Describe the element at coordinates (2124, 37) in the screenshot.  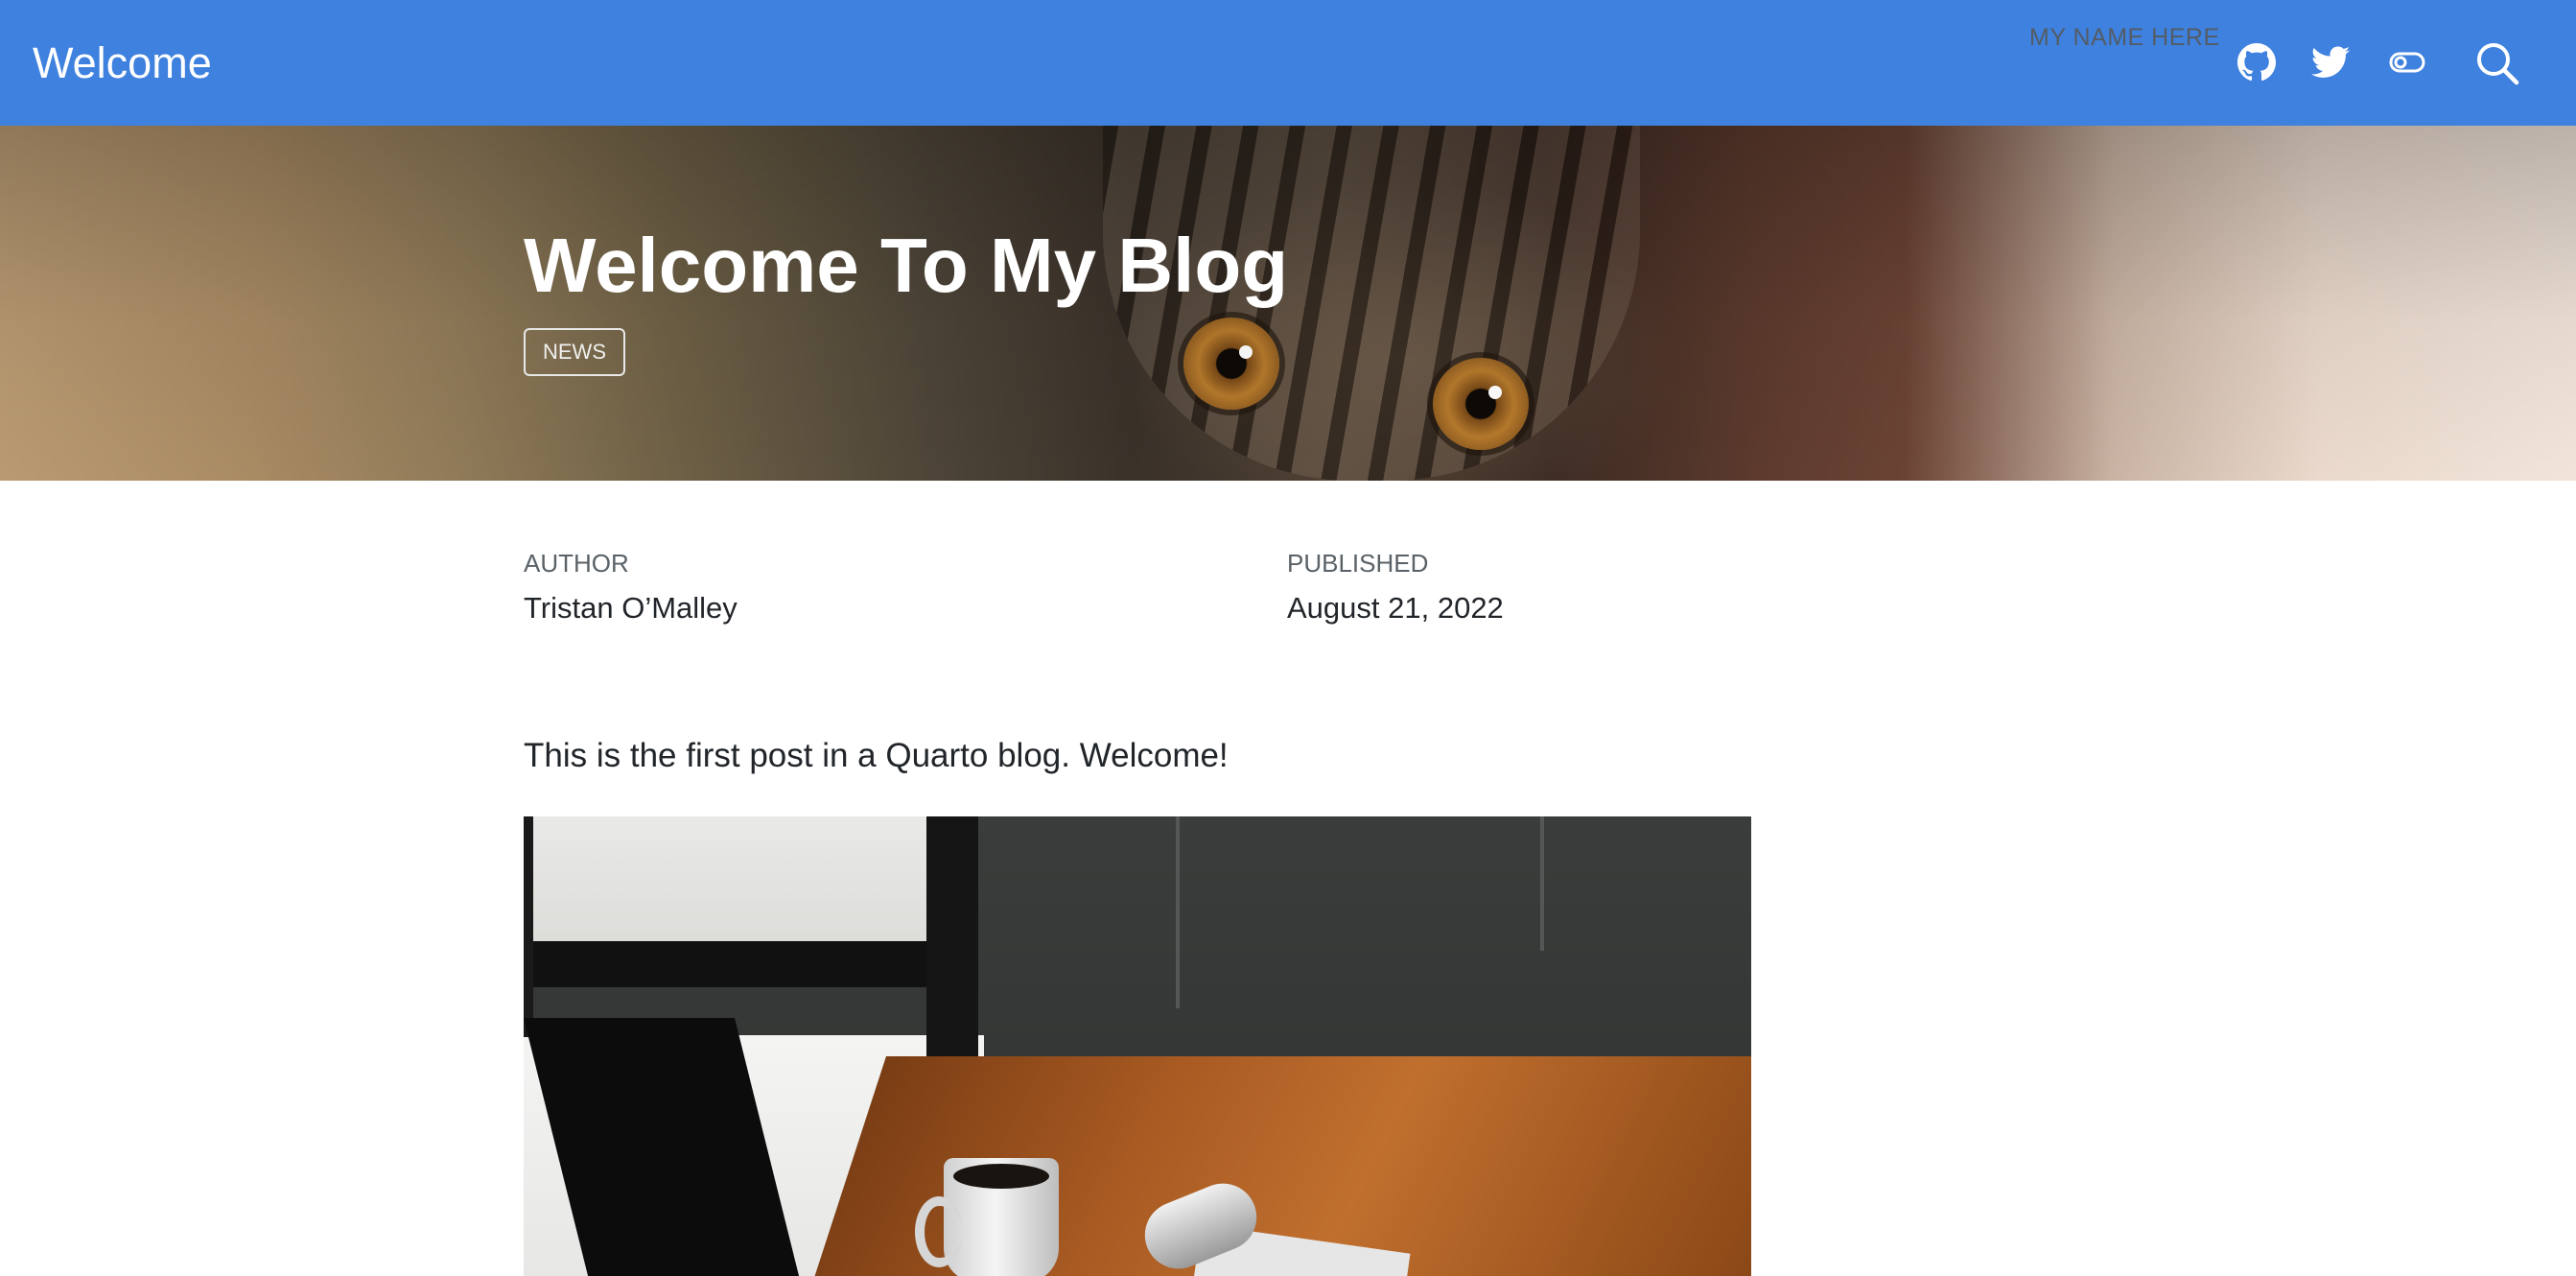
I see `nav-name-text: MY NAME HERE` at that location.